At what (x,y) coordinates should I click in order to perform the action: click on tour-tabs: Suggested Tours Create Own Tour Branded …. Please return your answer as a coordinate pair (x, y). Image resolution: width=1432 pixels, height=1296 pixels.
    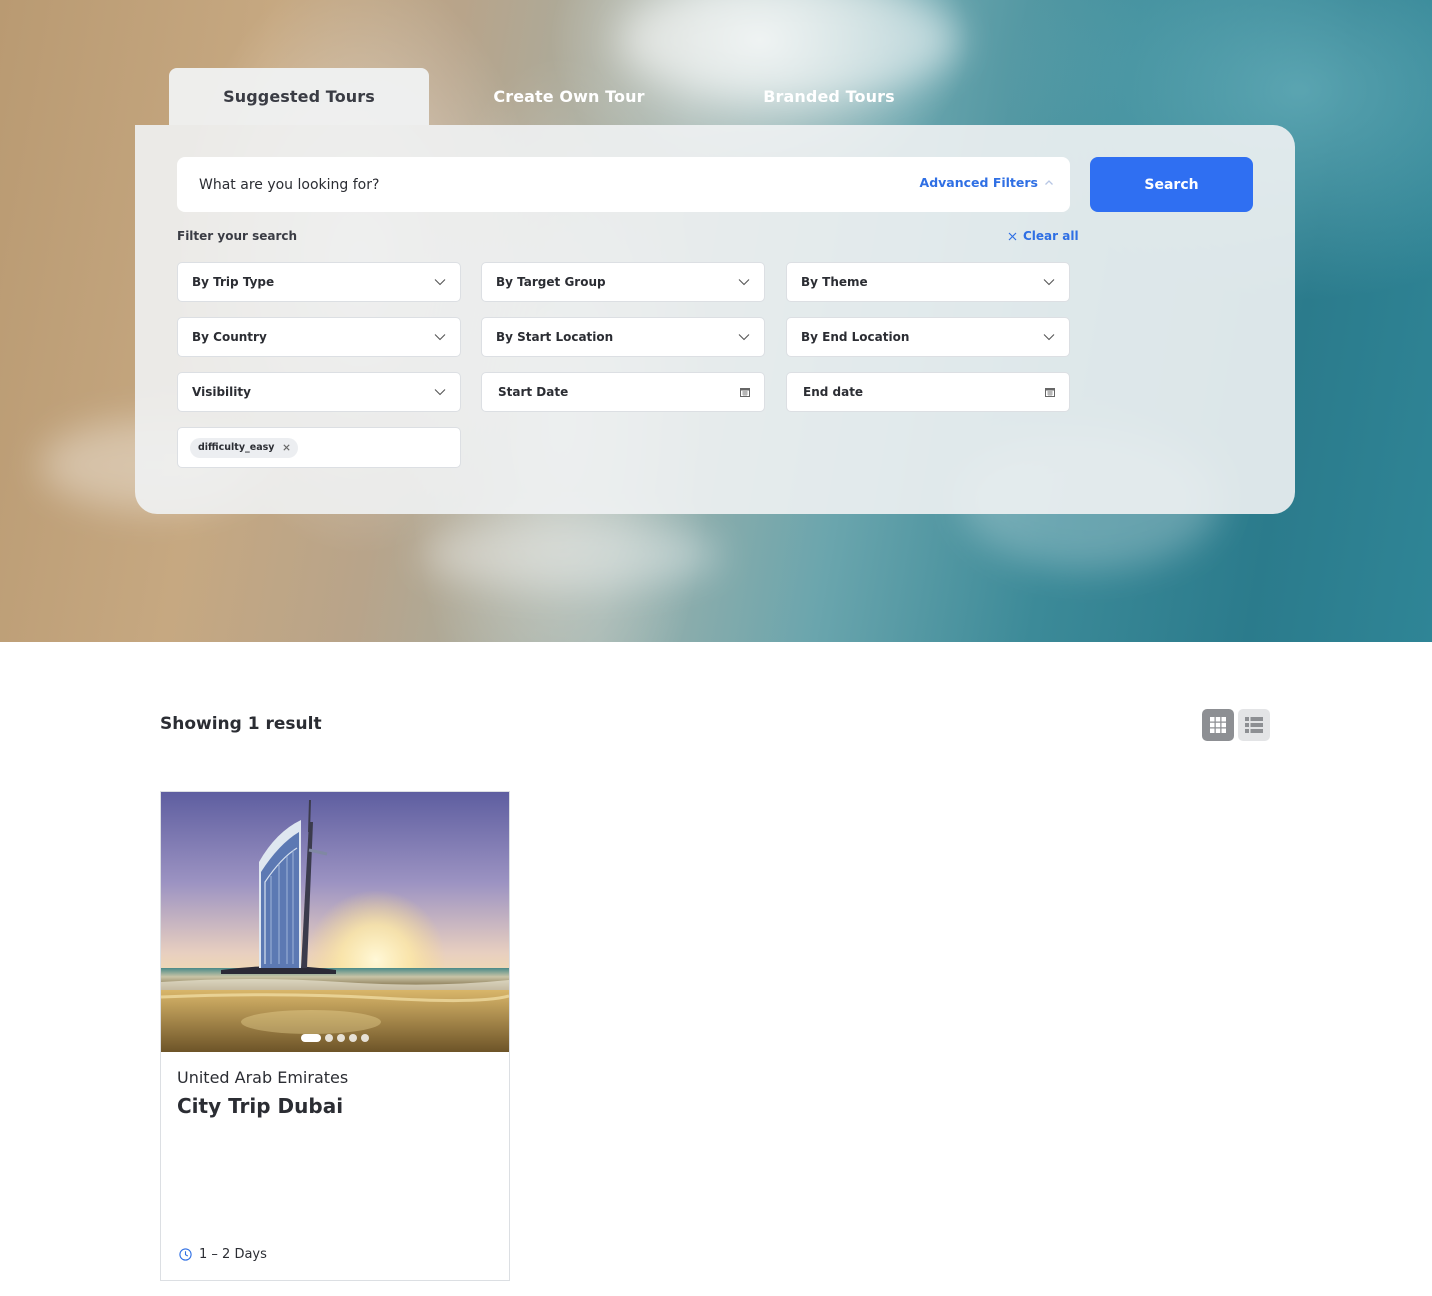
    Looking at the image, I should click on (559, 96).